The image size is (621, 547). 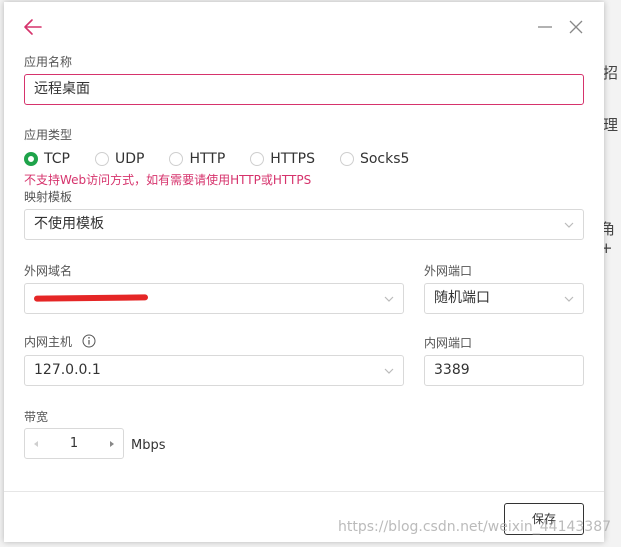 I want to click on external-domain-label: 外网域名, so click(x=48, y=271).